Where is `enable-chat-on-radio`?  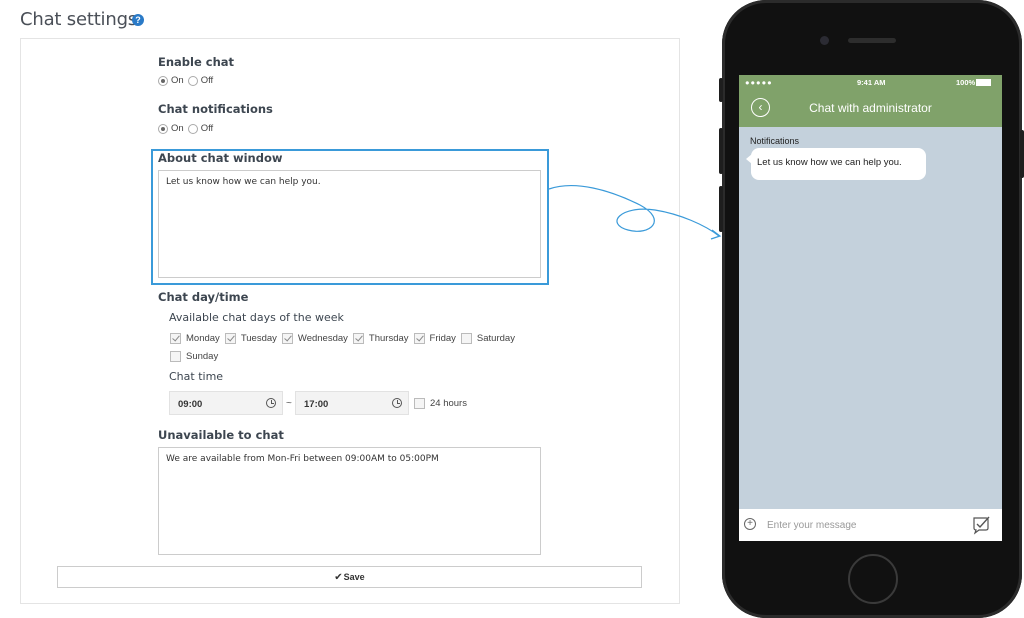
enable-chat-on-radio is located at coordinates (163, 80).